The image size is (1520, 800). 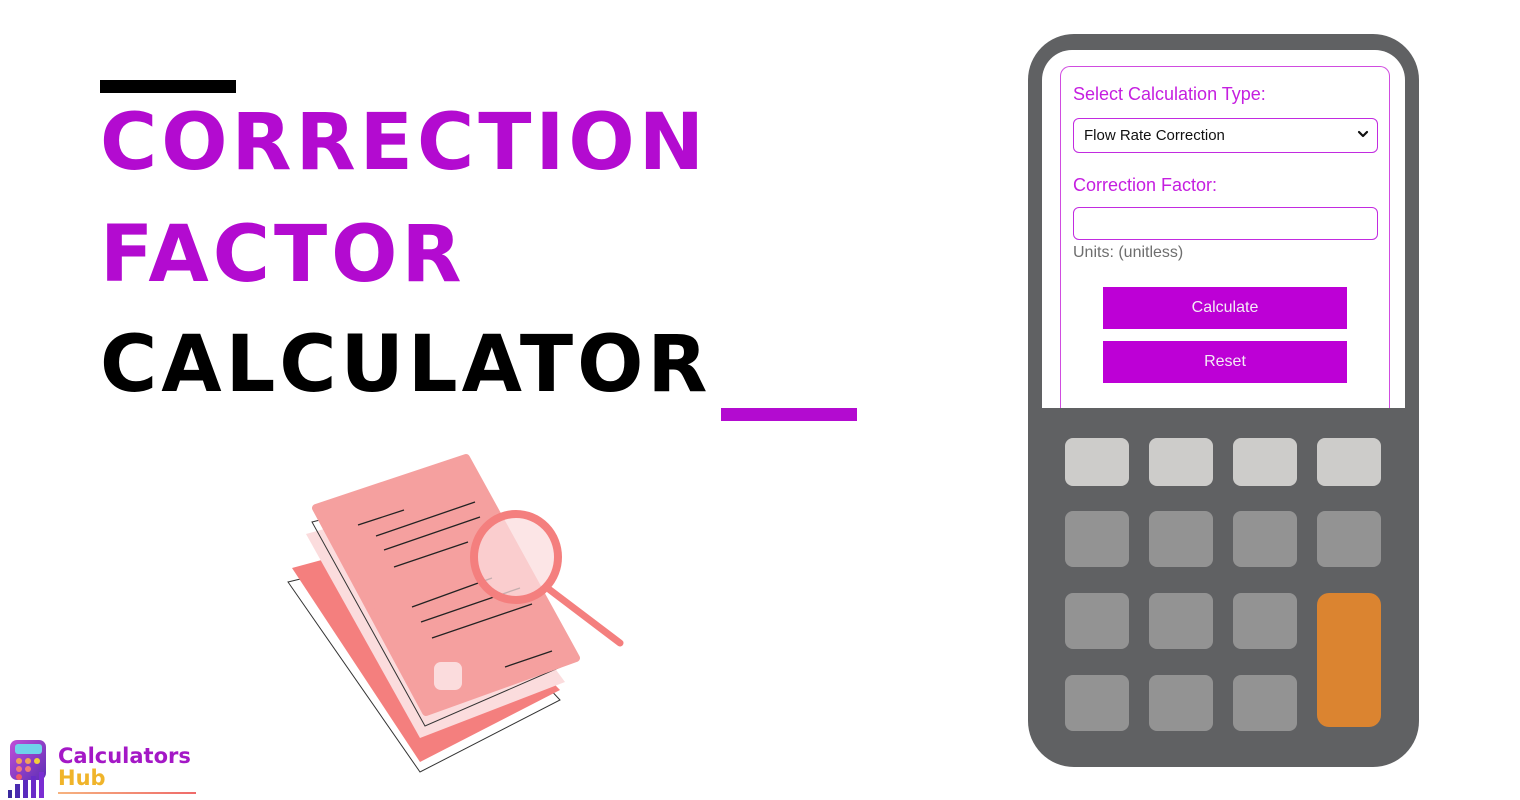 What do you see at coordinates (404, 143) in the screenshot?
I see `title-line-1: Correction` at bounding box center [404, 143].